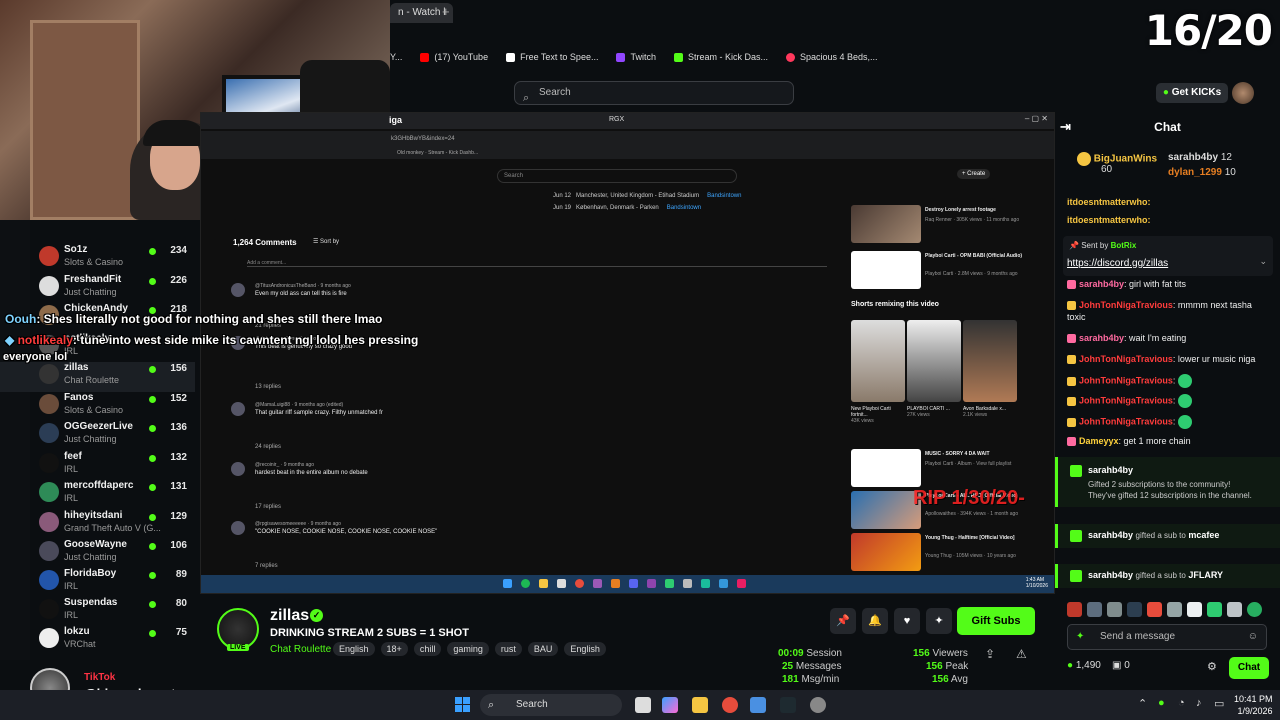  Describe the element at coordinates (238, 290) in the screenshot. I see `comment-avatar` at that location.